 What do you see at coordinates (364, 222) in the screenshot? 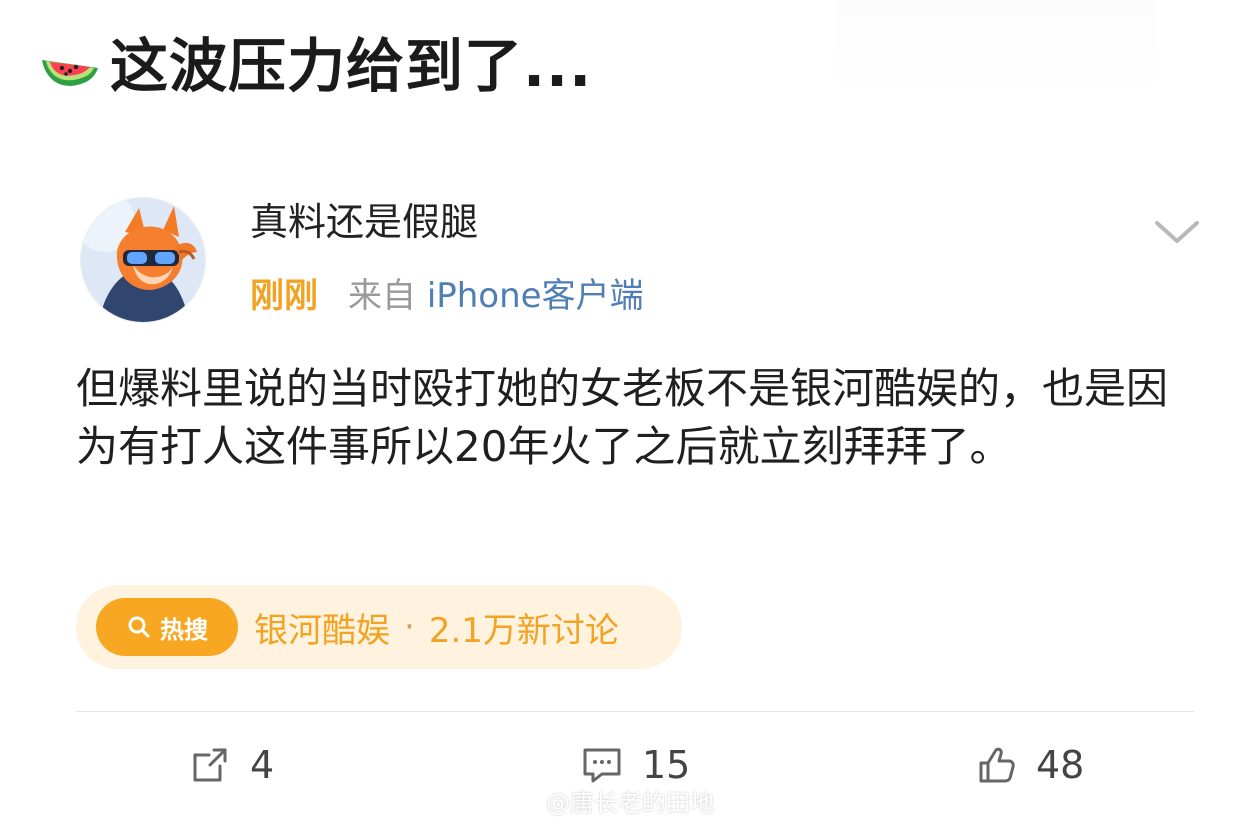
I see `author-name: 真料还是假腿` at bounding box center [364, 222].